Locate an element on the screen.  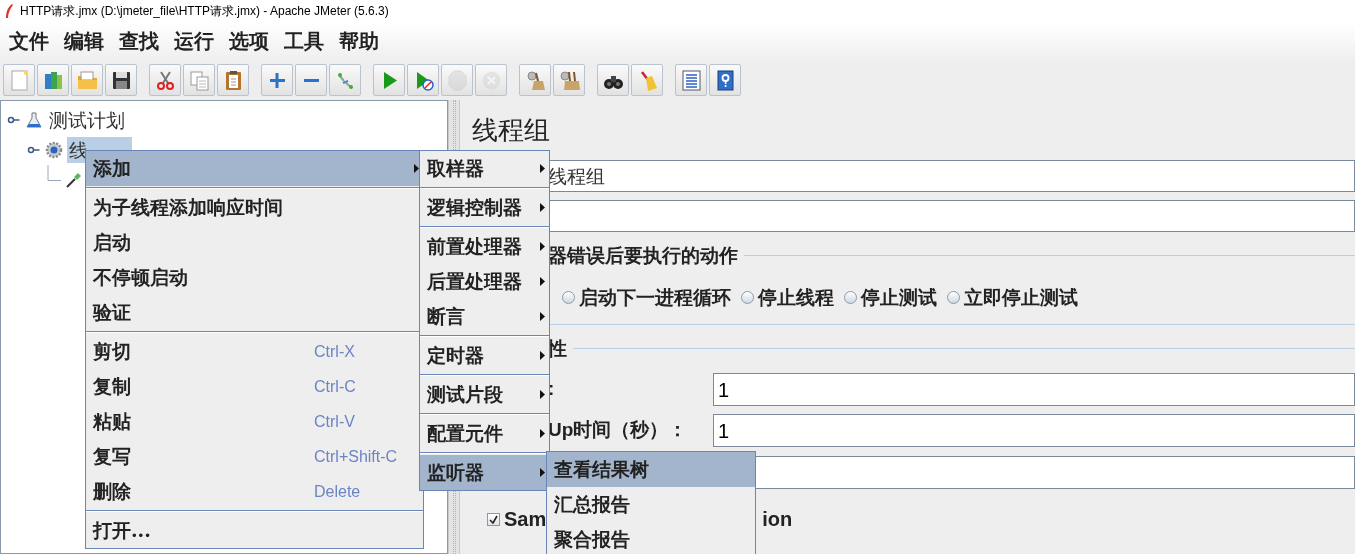
radio-label: 停止线程 is located at coordinates (796, 297).